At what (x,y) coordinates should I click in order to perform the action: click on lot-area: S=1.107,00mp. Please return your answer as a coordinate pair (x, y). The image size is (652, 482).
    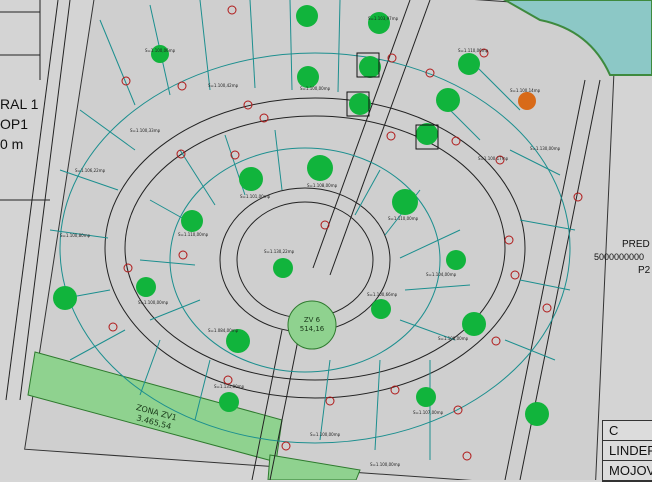
    Looking at the image, I should click on (428, 412).